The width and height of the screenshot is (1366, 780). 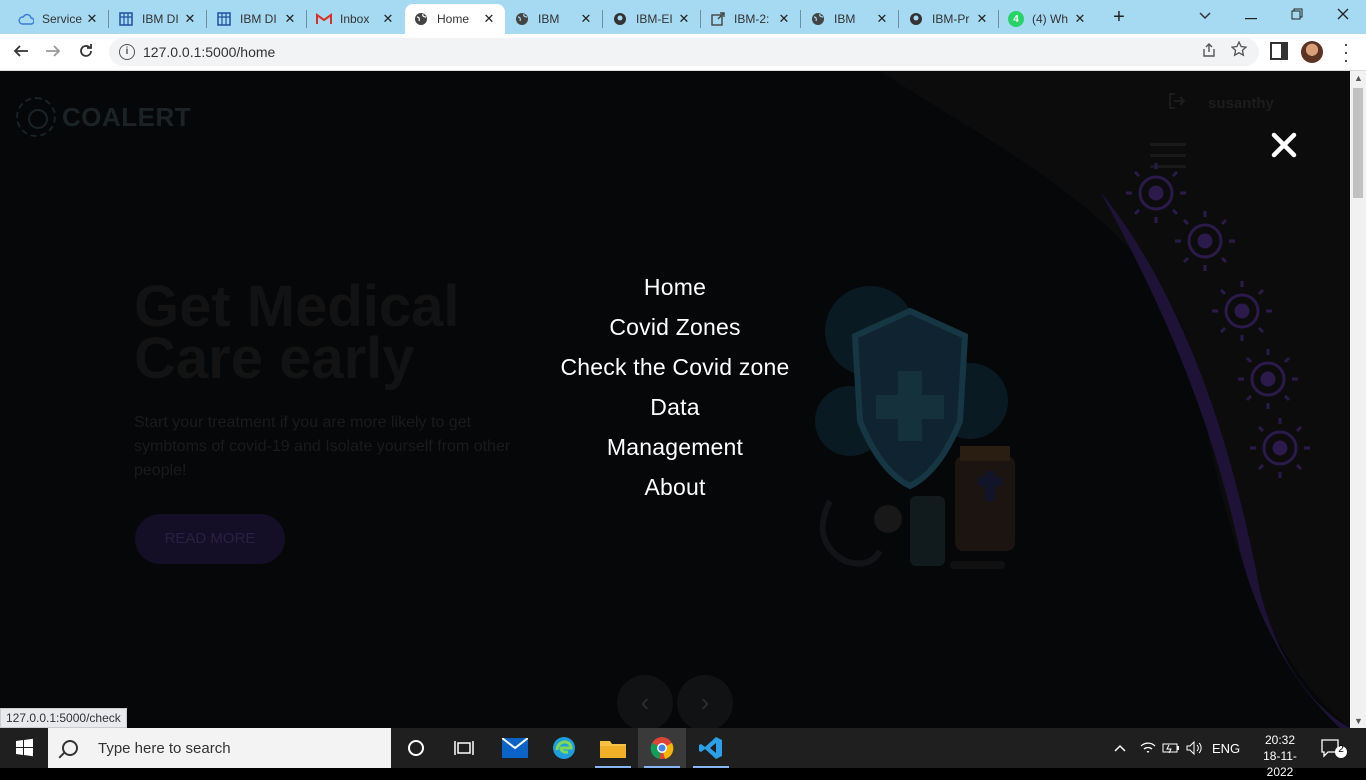 I want to click on logout-icon, so click(x=1178, y=103).